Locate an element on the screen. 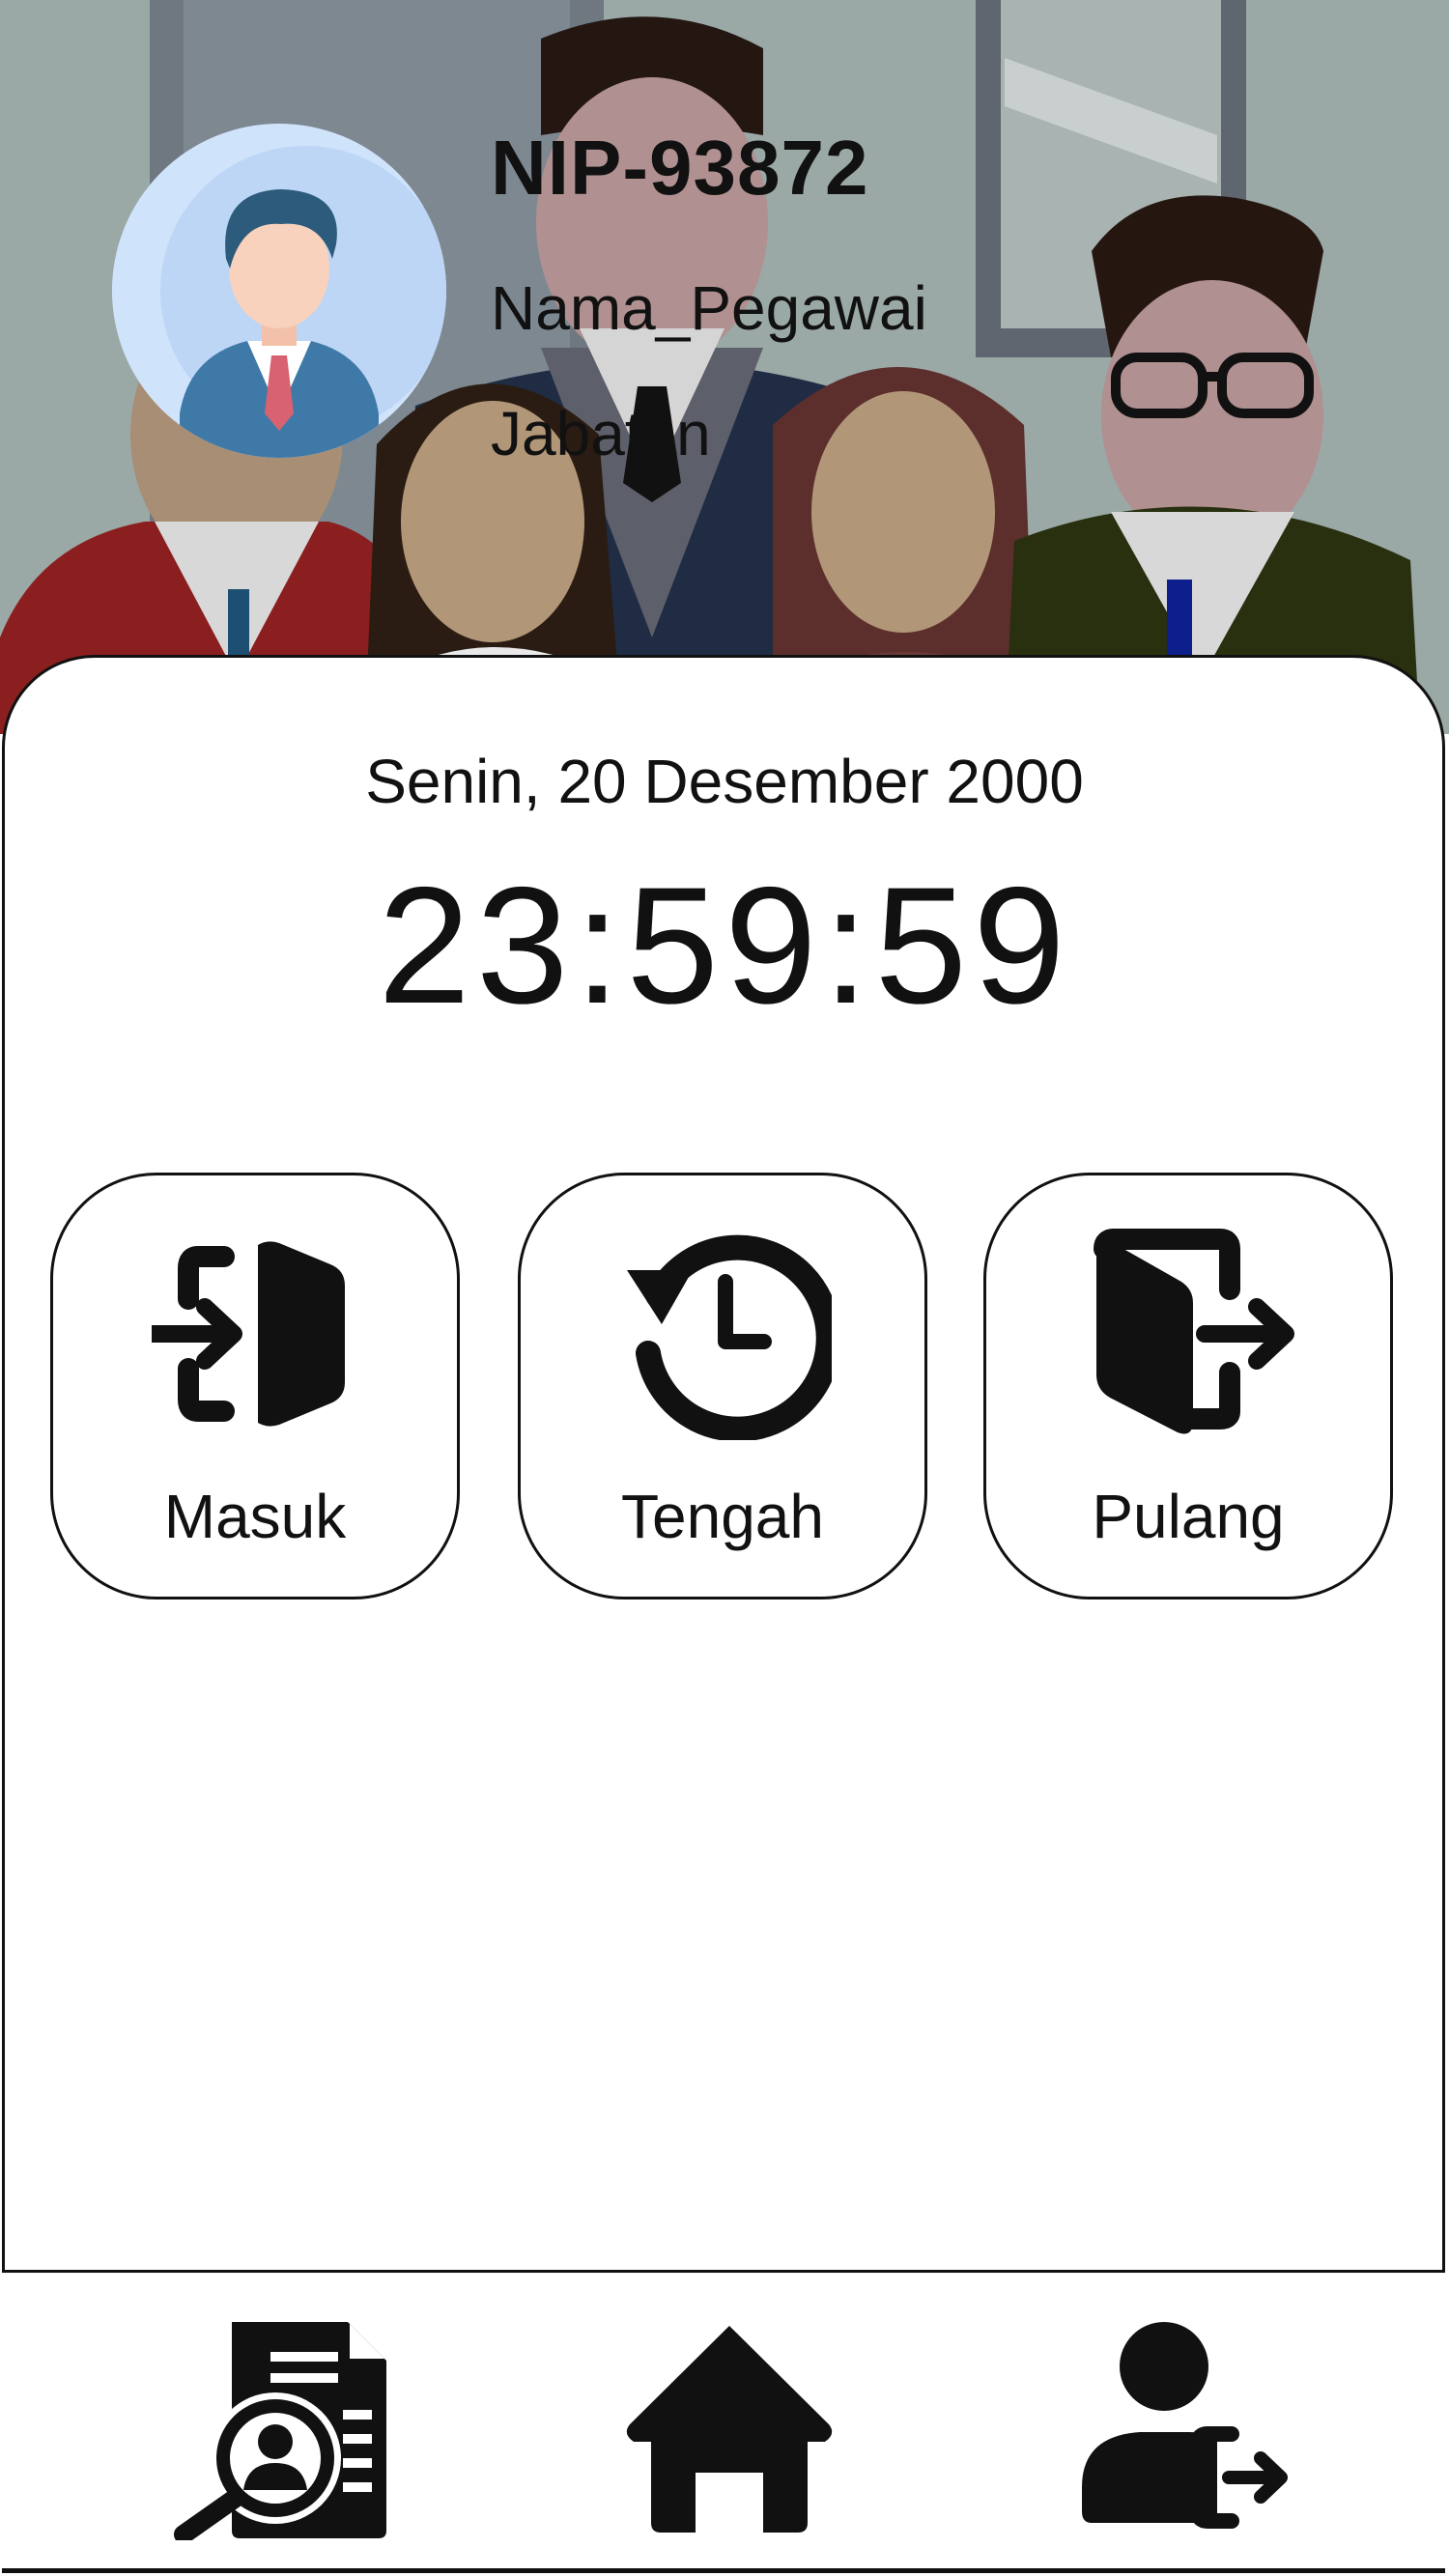 Image resolution: width=1449 pixels, height=2576 pixels. avatar is located at coordinates (279, 291).